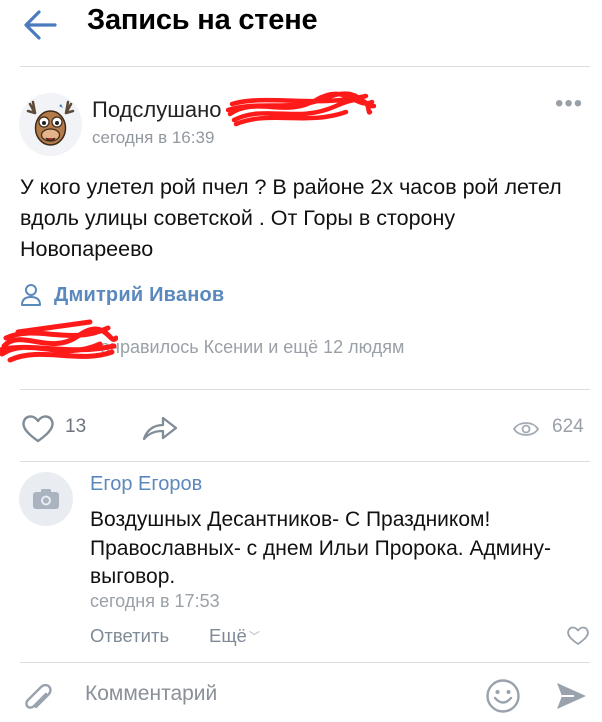  What do you see at coordinates (569, 104) in the screenshot?
I see `more-dots-icon: •••` at bounding box center [569, 104].